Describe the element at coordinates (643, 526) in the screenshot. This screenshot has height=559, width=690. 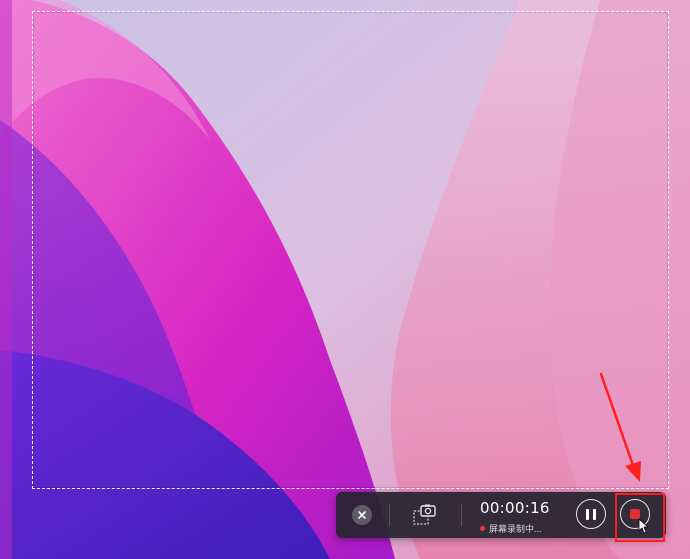
I see `mouse-cursor-icon` at that location.